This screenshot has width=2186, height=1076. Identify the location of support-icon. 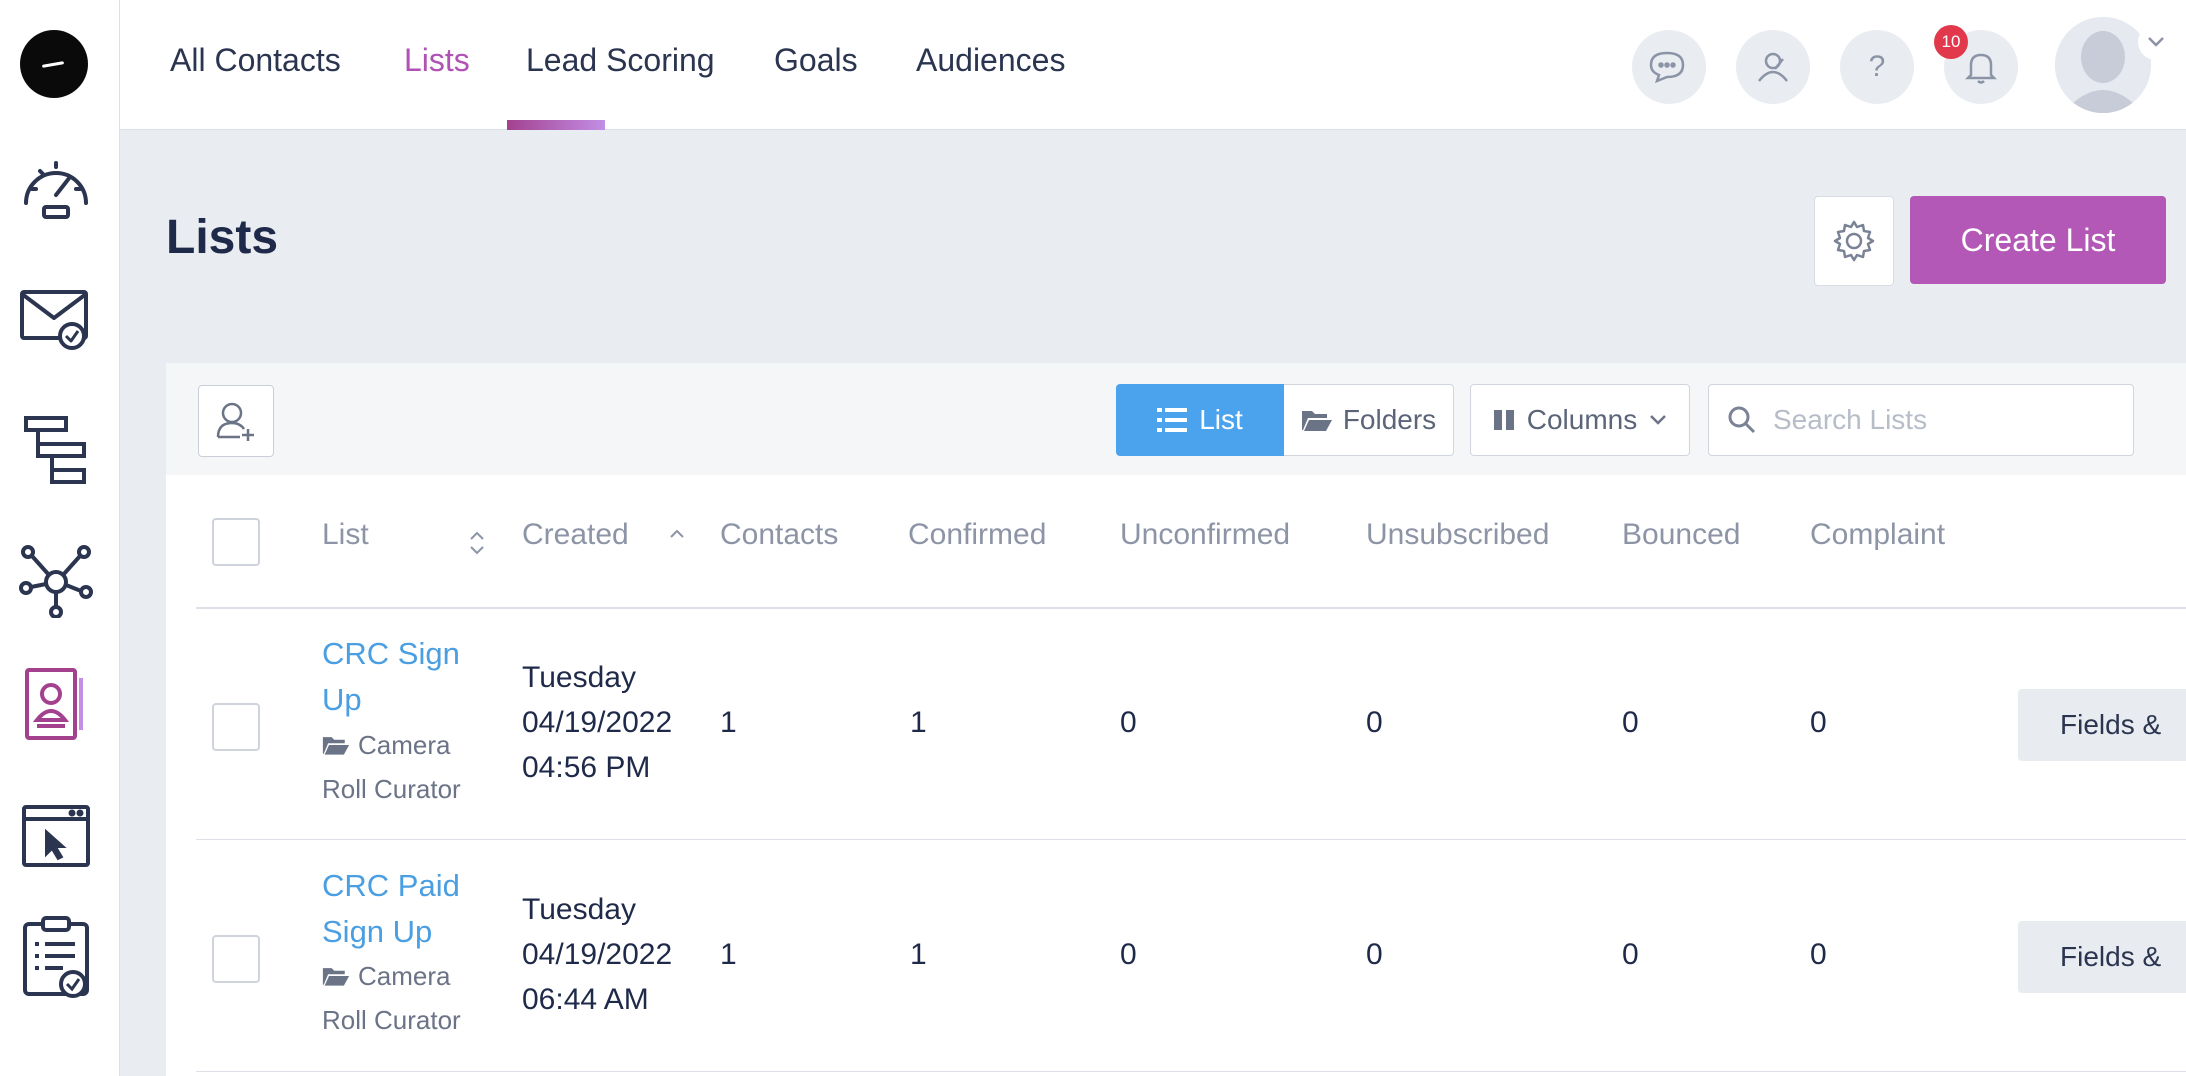
(1773, 67).